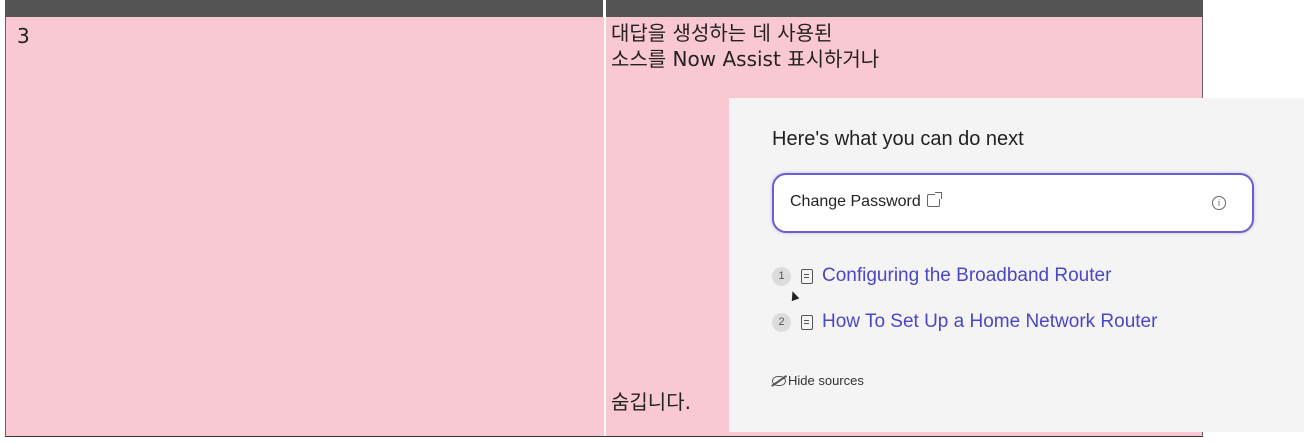 The height and width of the screenshot is (444, 1311). I want to click on action-label-wrap: Change Password, so click(866, 201).